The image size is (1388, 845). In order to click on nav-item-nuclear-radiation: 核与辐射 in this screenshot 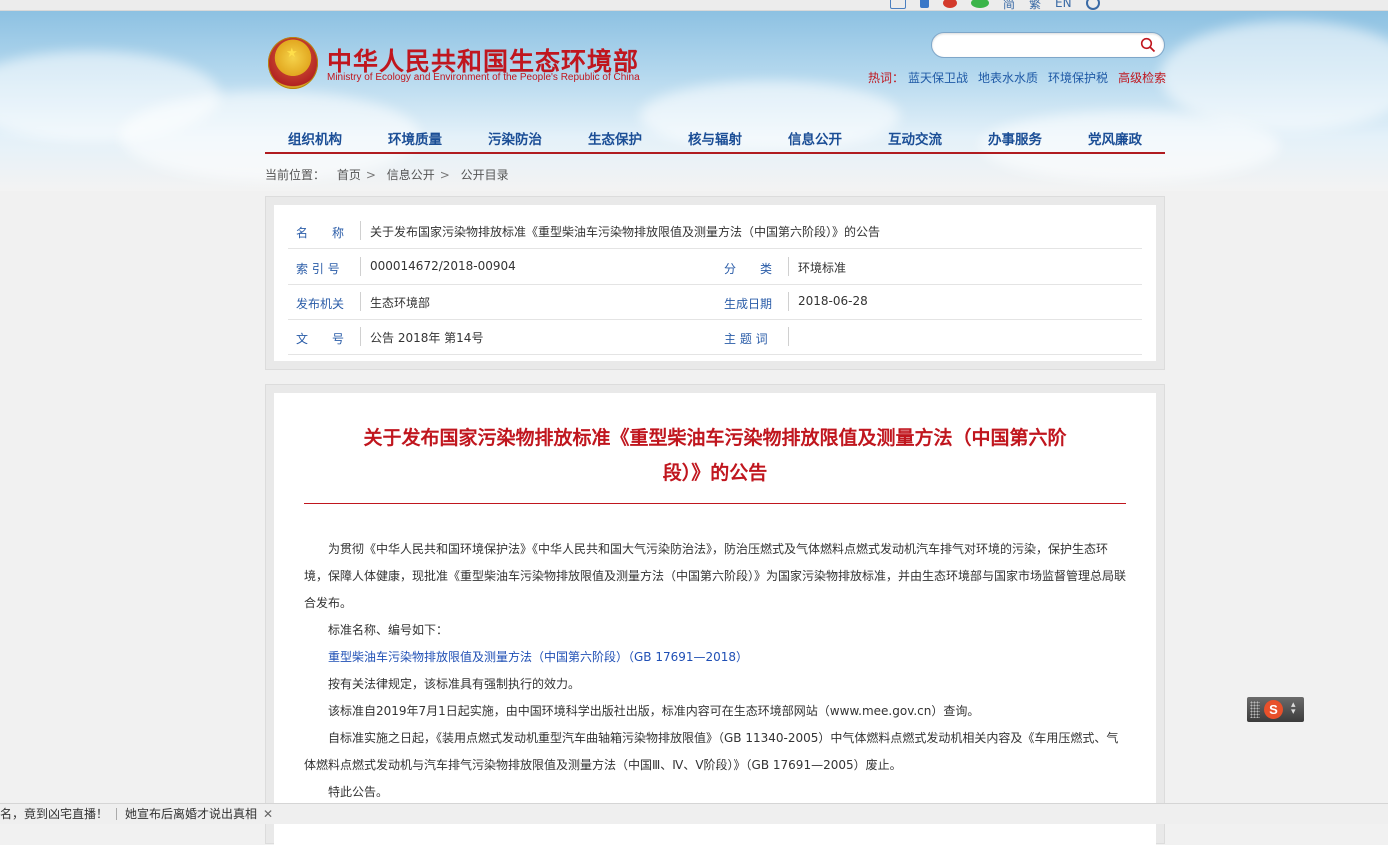, I will do `click(715, 140)`.